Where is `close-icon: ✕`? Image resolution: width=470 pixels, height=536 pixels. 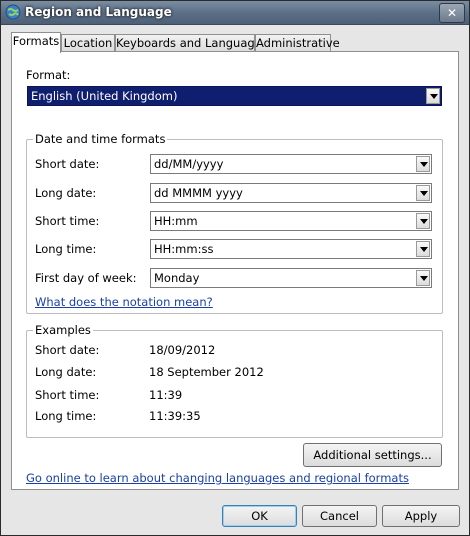
close-icon: ✕ is located at coordinates (452, 13).